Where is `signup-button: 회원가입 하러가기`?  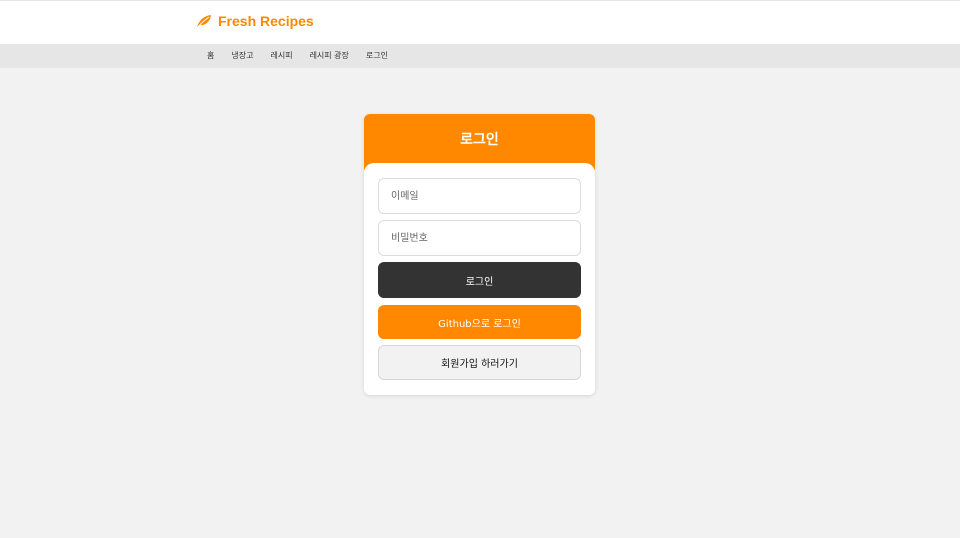
signup-button: 회원가입 하러가기 is located at coordinates (479, 362).